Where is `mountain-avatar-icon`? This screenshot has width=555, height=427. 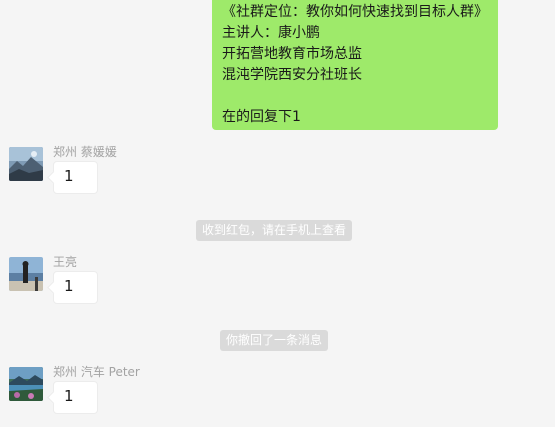
mountain-avatar-icon is located at coordinates (26, 164).